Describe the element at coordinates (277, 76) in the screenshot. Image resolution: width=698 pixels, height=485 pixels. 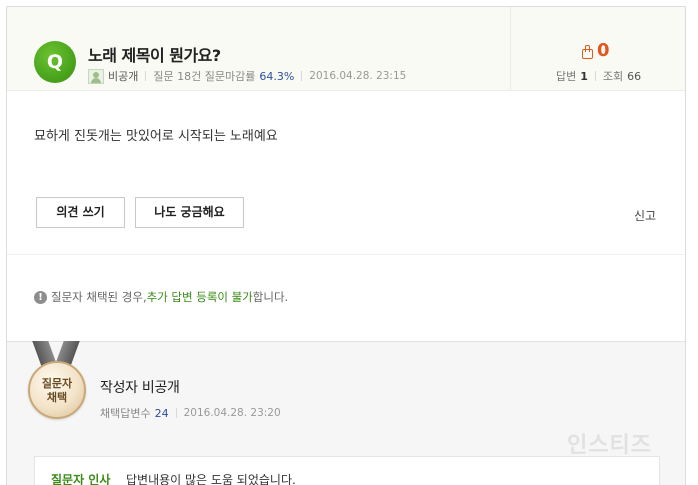
I see `close-rate: 64.3%` at that location.